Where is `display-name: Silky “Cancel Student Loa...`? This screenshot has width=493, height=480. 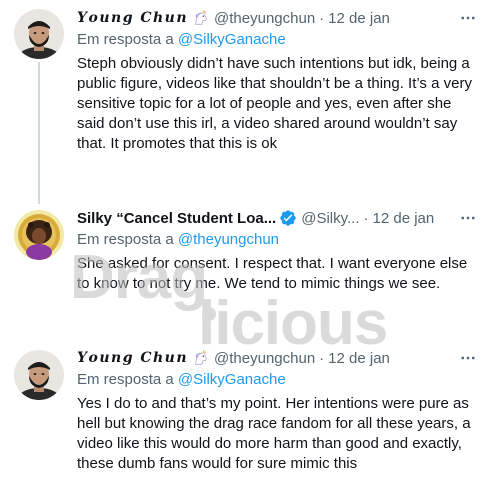
display-name: Silky “Cancel Student Loa... is located at coordinates (176, 218).